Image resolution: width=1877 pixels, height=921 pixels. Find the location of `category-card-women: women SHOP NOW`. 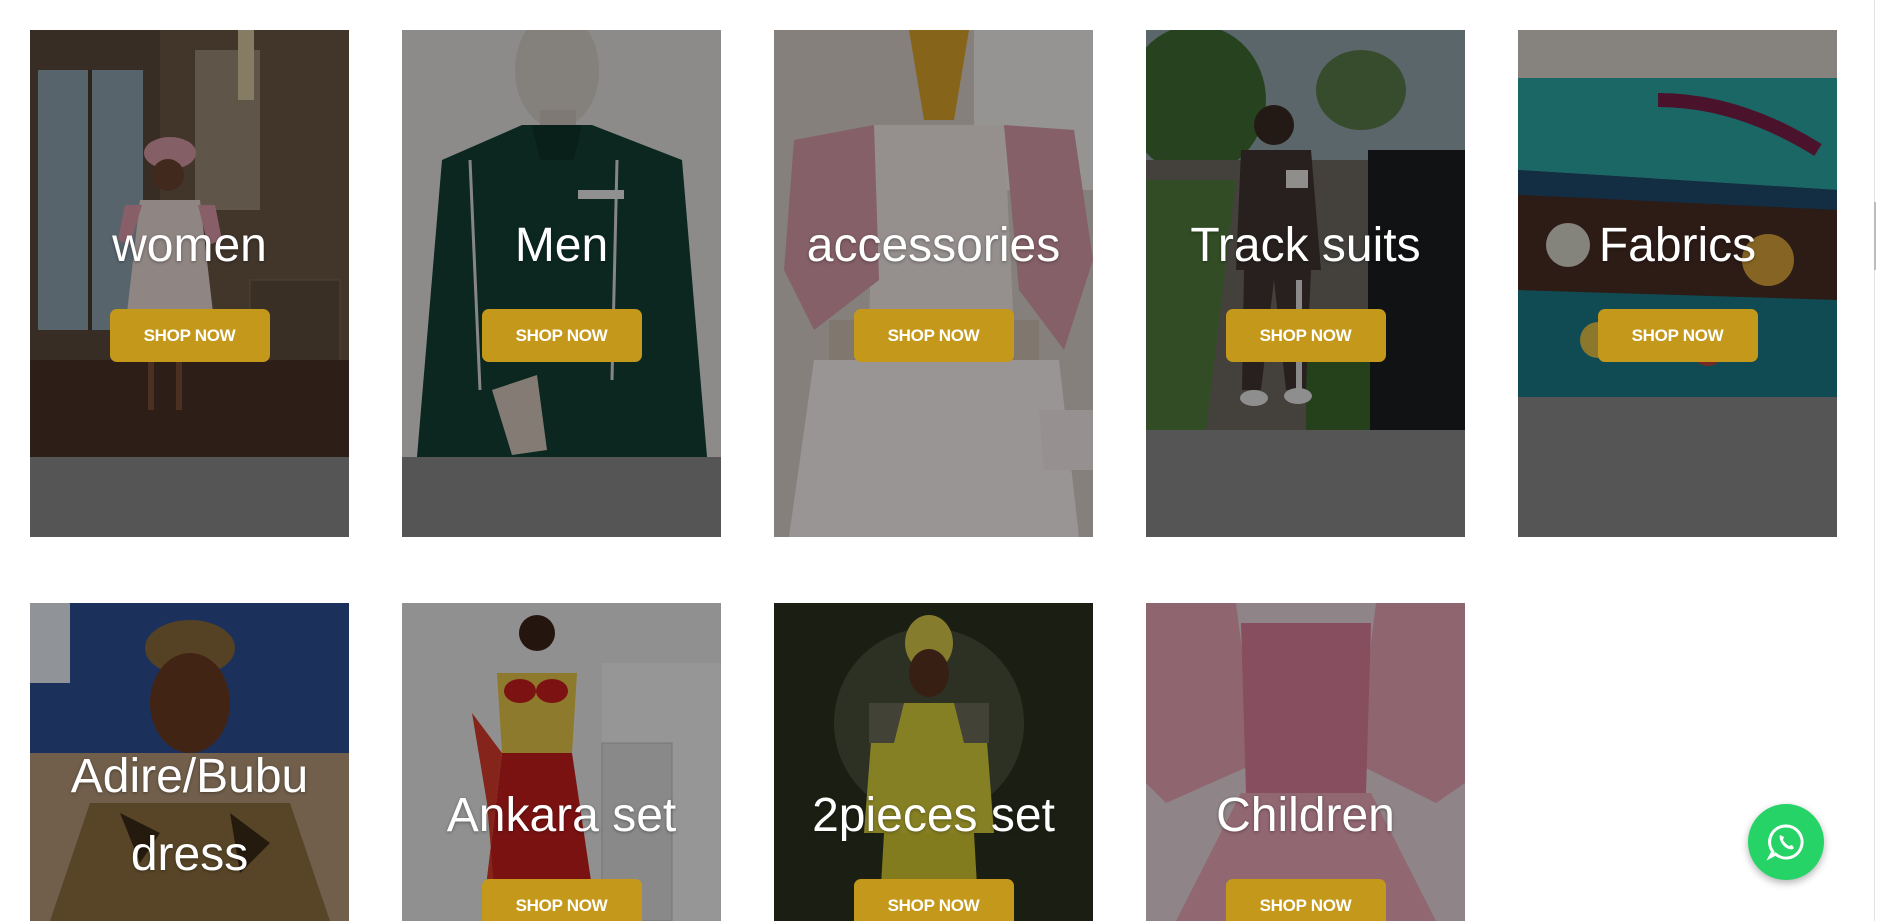

category-card-women: women SHOP NOW is located at coordinates (189, 283).